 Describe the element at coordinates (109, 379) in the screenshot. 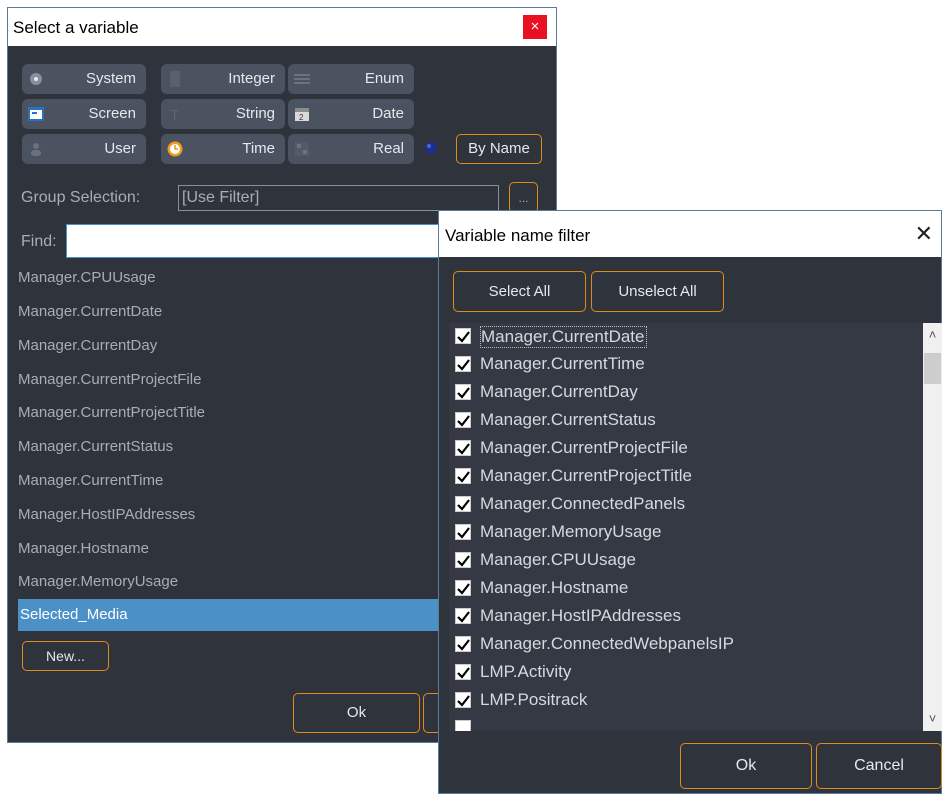

I see `list-item: Manager.CurrentProjectFile` at that location.